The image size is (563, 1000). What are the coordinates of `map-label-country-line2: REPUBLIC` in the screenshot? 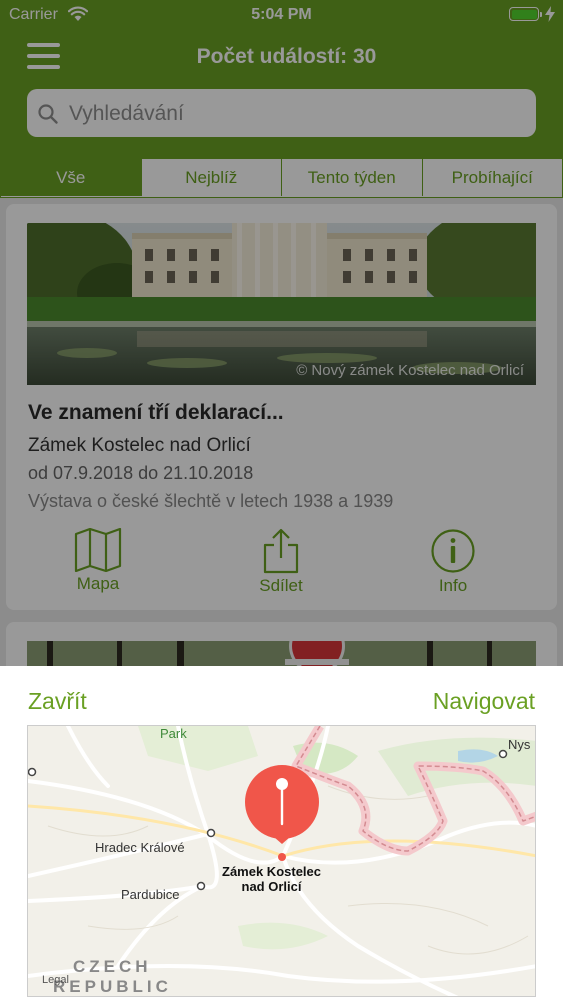 It's located at (112, 986).